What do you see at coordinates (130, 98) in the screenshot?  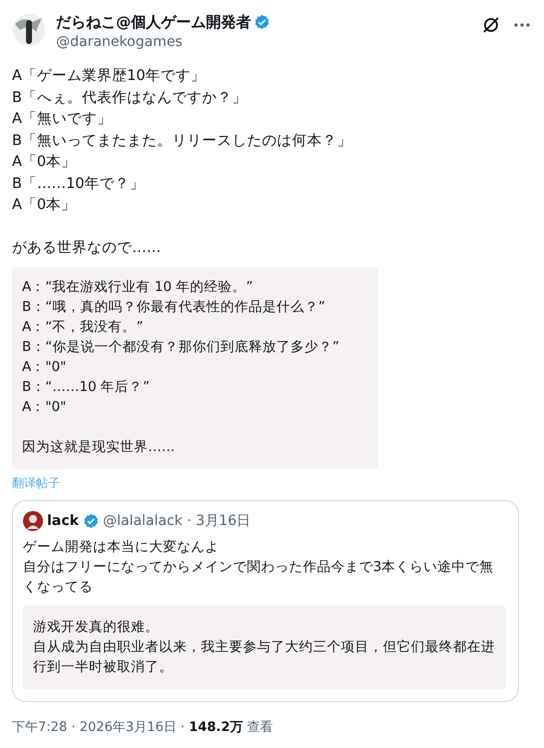 I see `post-text-line: B「へぇ。代表作はなんですか？」` at bounding box center [130, 98].